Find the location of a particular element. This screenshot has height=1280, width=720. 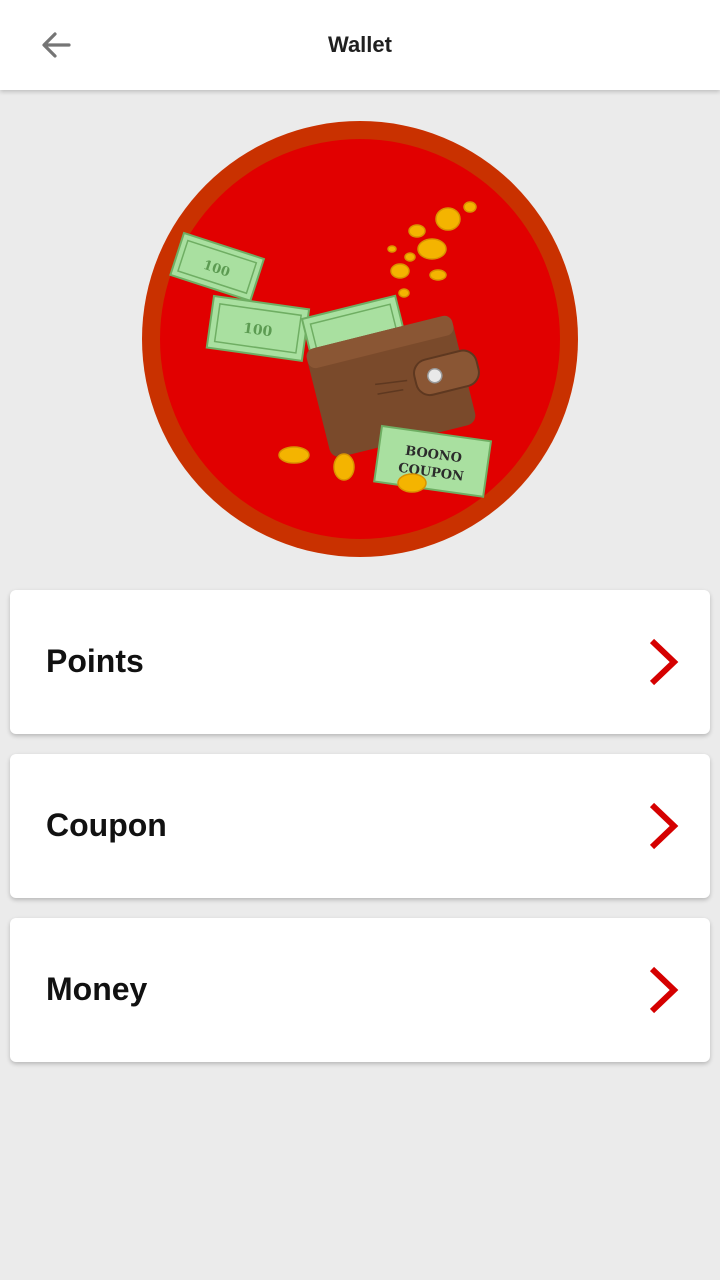

app-bar: Wallet is located at coordinates (360, 45).